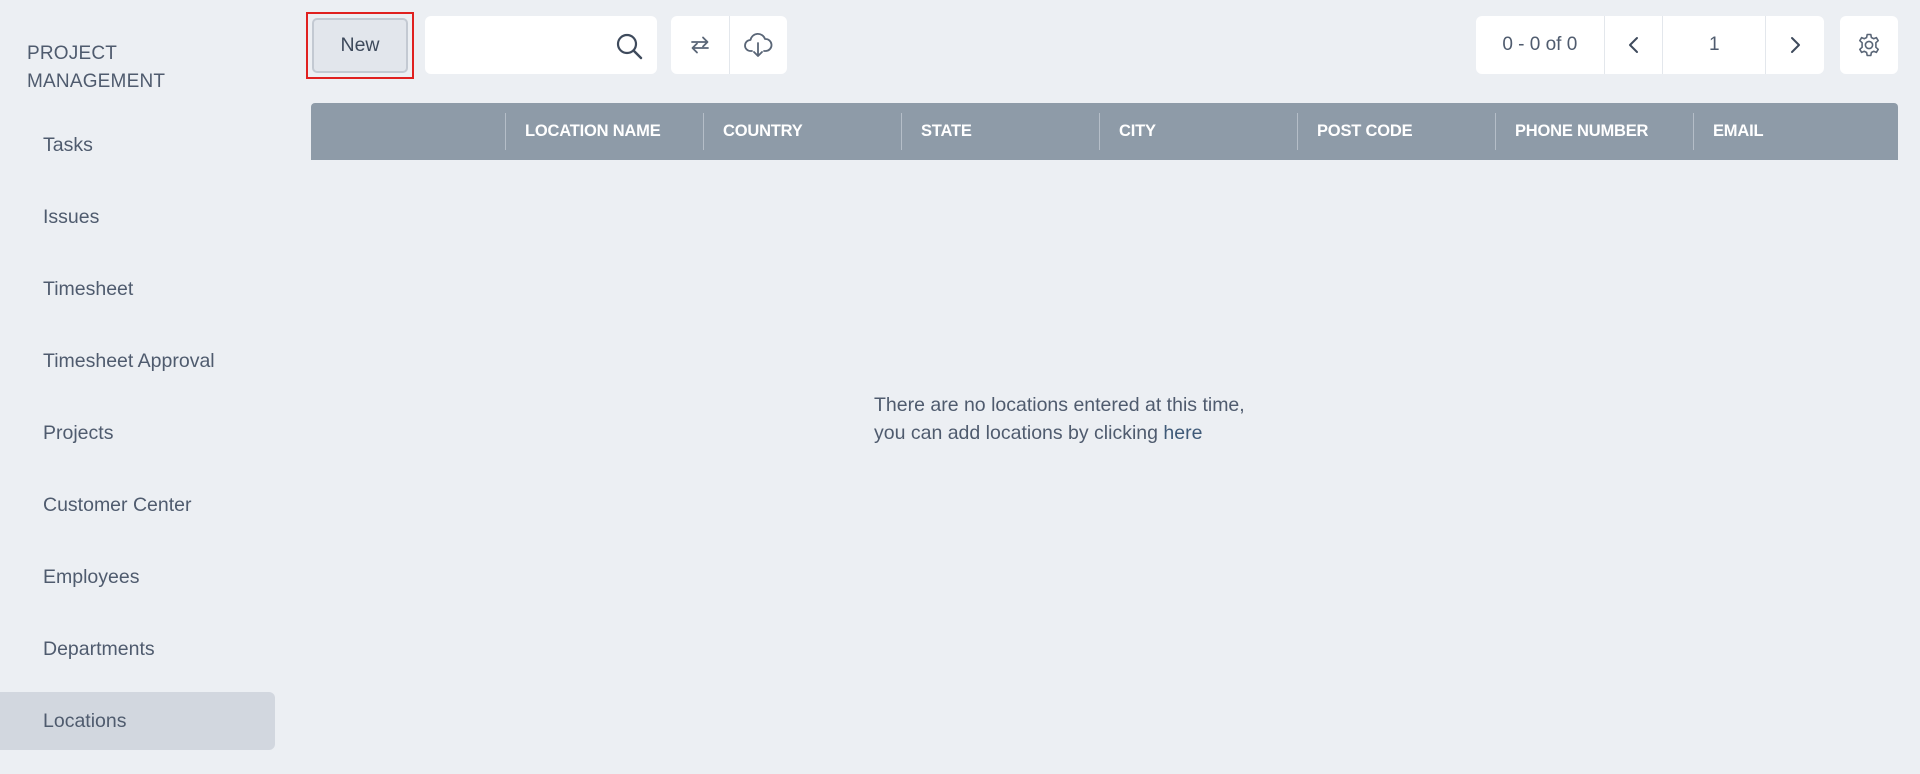  Describe the element at coordinates (1000, 131) in the screenshot. I see `column-state: STATE` at that location.